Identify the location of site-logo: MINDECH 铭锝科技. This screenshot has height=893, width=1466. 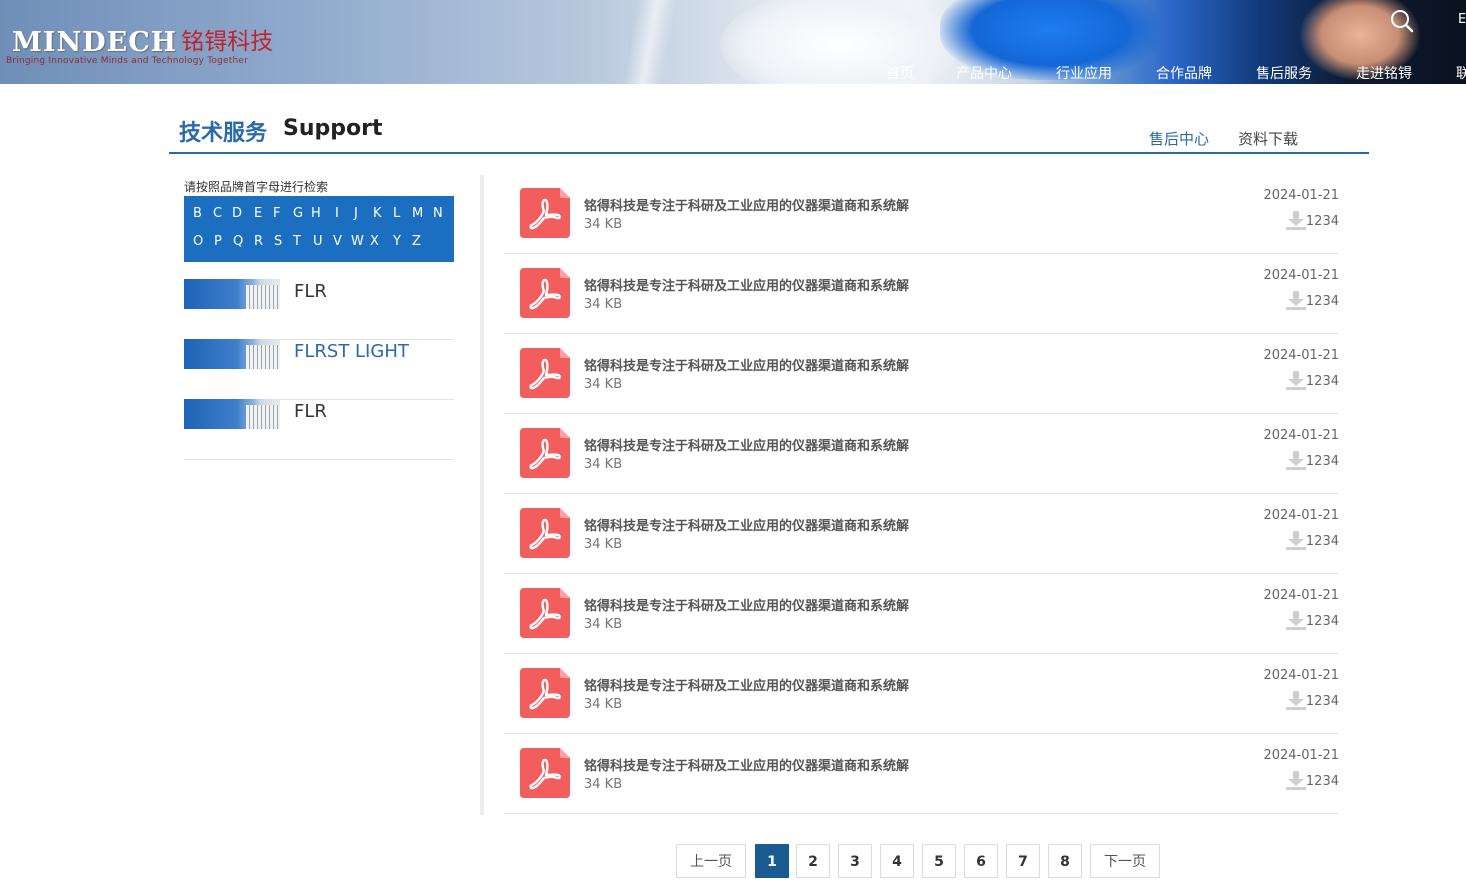
(142, 40).